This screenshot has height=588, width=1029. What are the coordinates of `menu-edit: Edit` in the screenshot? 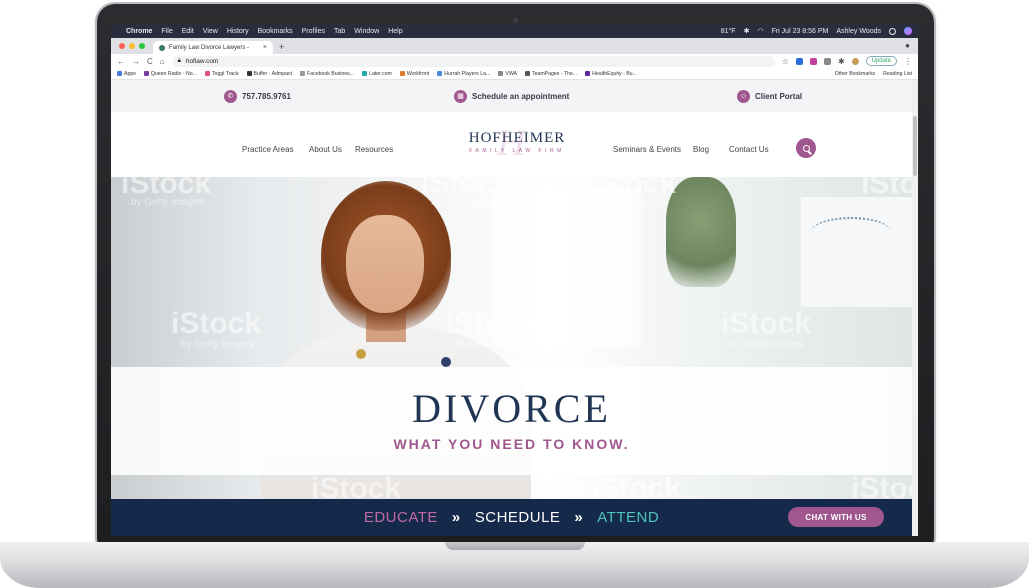 It's located at (188, 31).